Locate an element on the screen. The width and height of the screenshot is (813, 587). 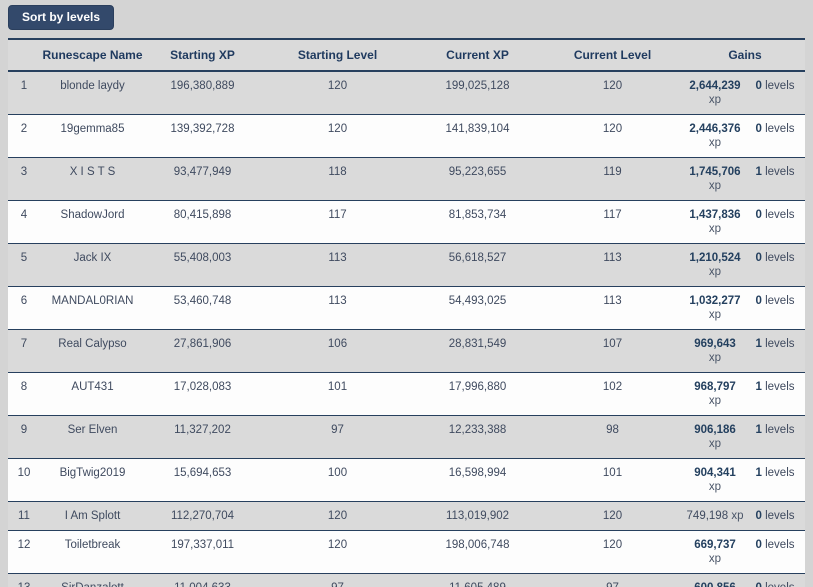
starting-level-cell: 113 is located at coordinates (337, 265).